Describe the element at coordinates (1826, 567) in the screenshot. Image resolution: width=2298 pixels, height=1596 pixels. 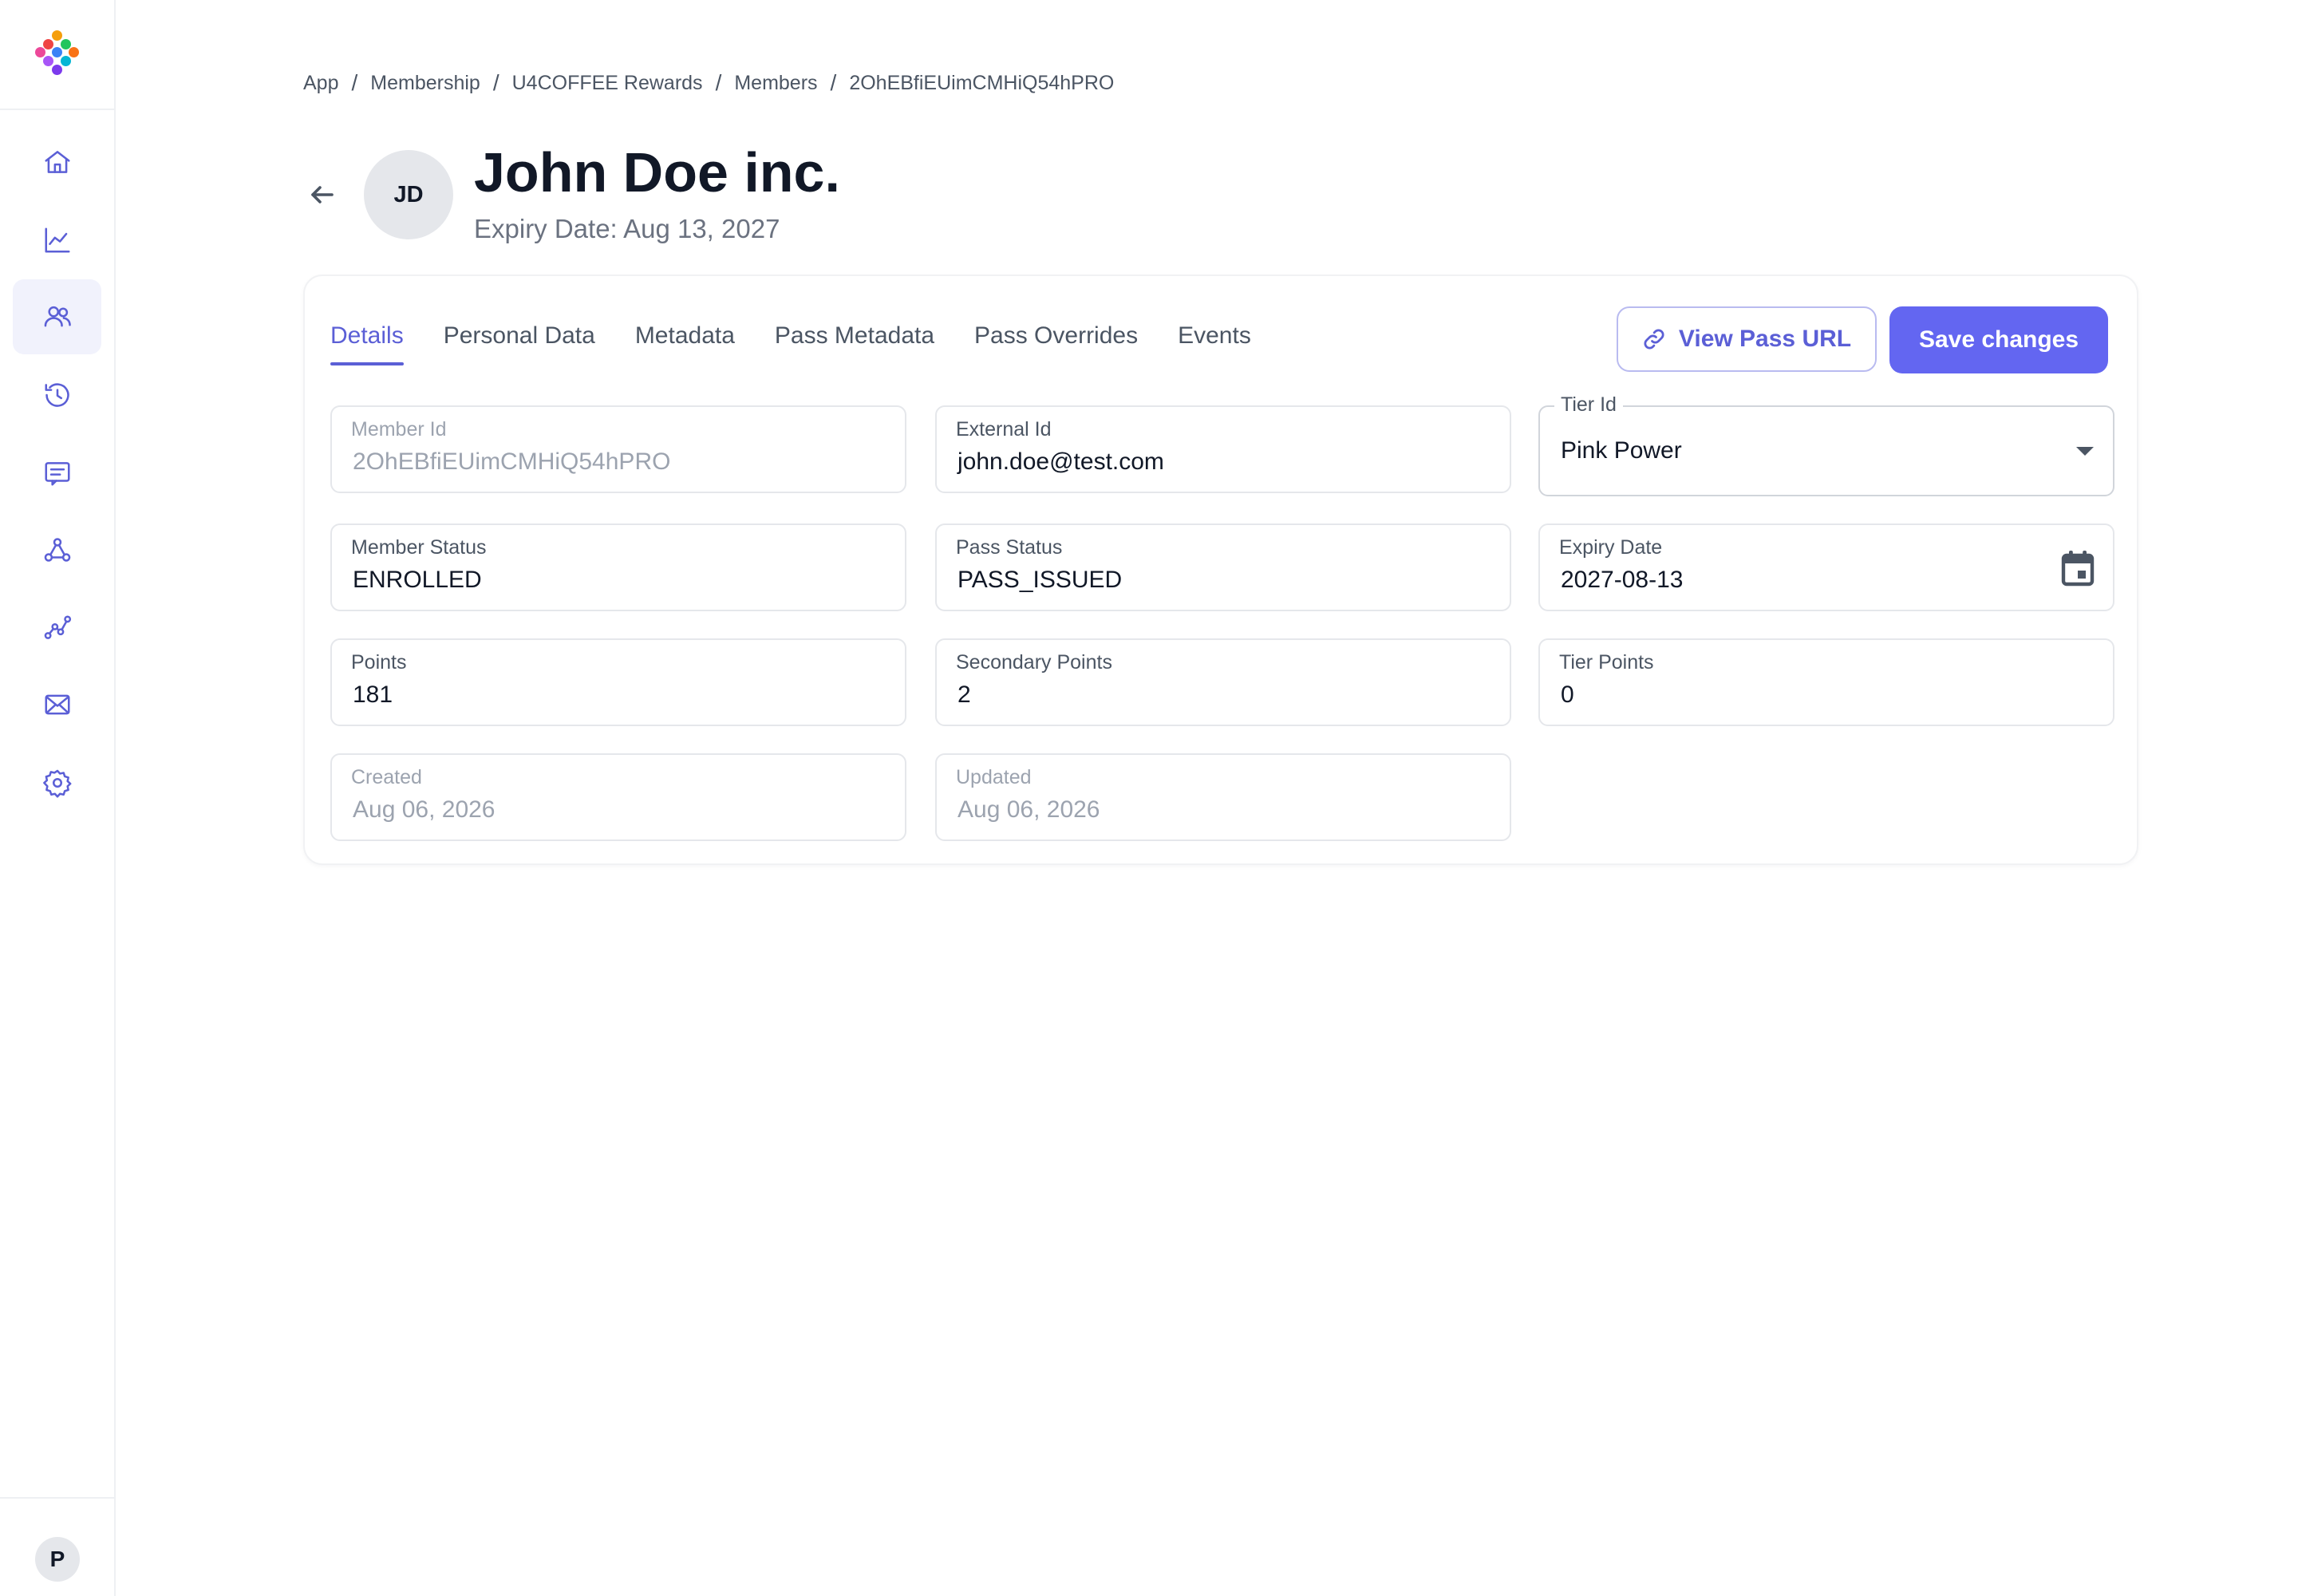
I see `expiry-date-field: Expiry Date 2027-08-13` at that location.